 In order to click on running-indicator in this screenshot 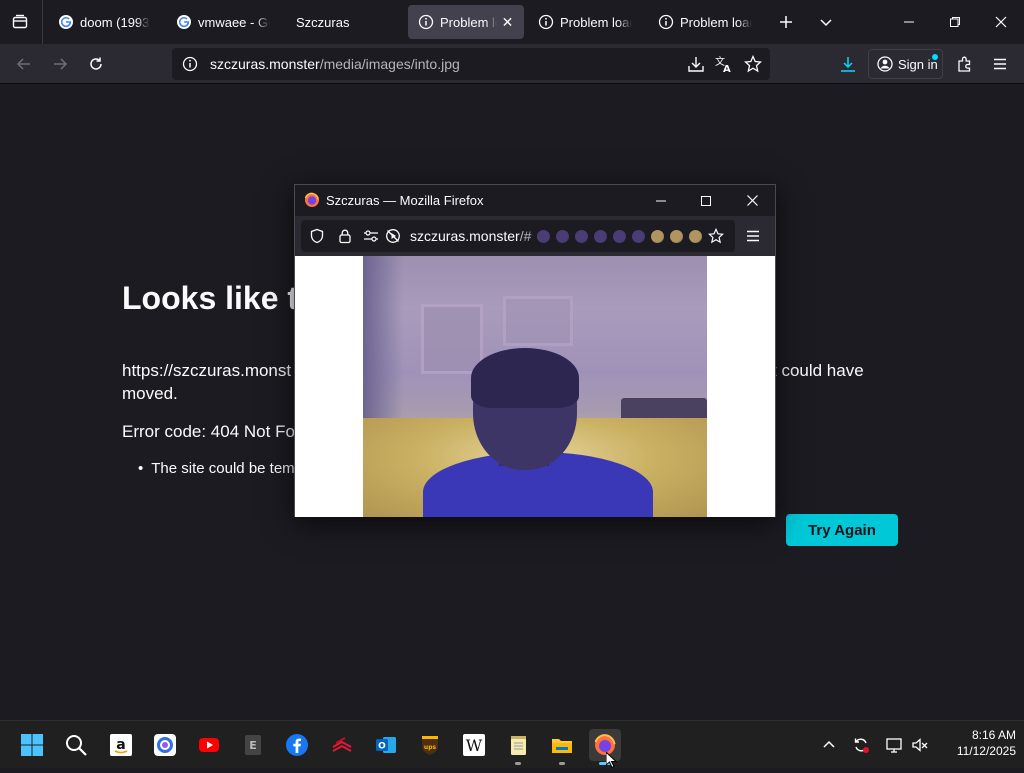, I will do `click(562, 763)`.